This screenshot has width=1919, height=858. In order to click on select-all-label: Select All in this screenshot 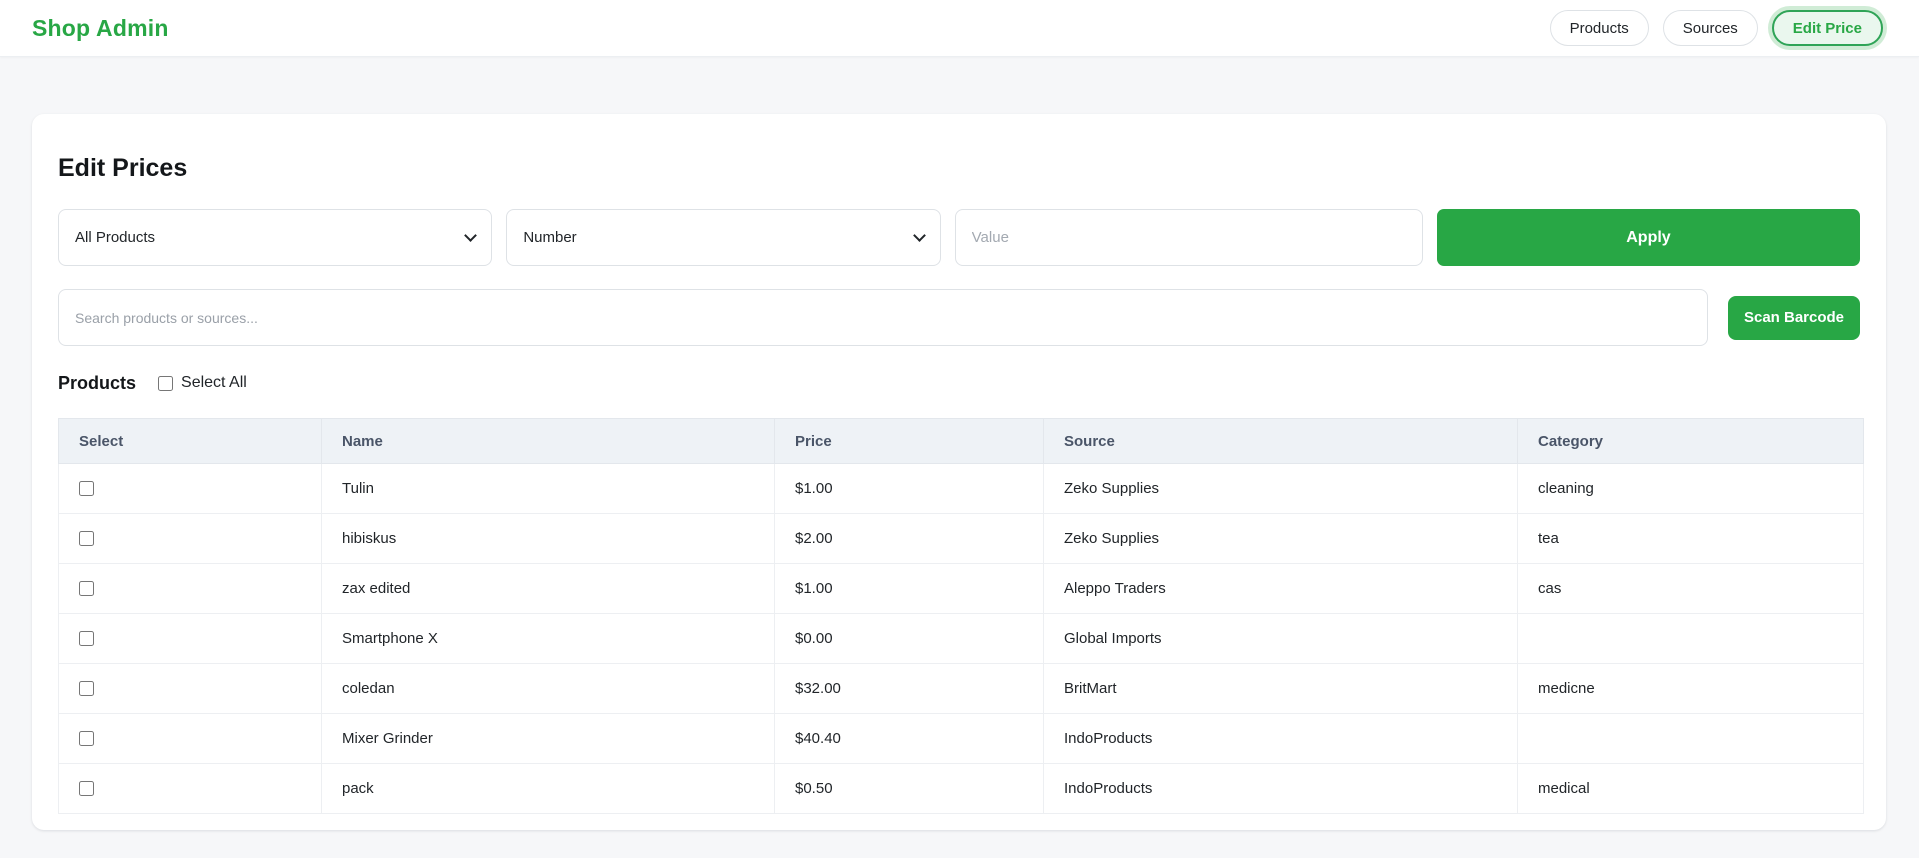, I will do `click(214, 382)`.